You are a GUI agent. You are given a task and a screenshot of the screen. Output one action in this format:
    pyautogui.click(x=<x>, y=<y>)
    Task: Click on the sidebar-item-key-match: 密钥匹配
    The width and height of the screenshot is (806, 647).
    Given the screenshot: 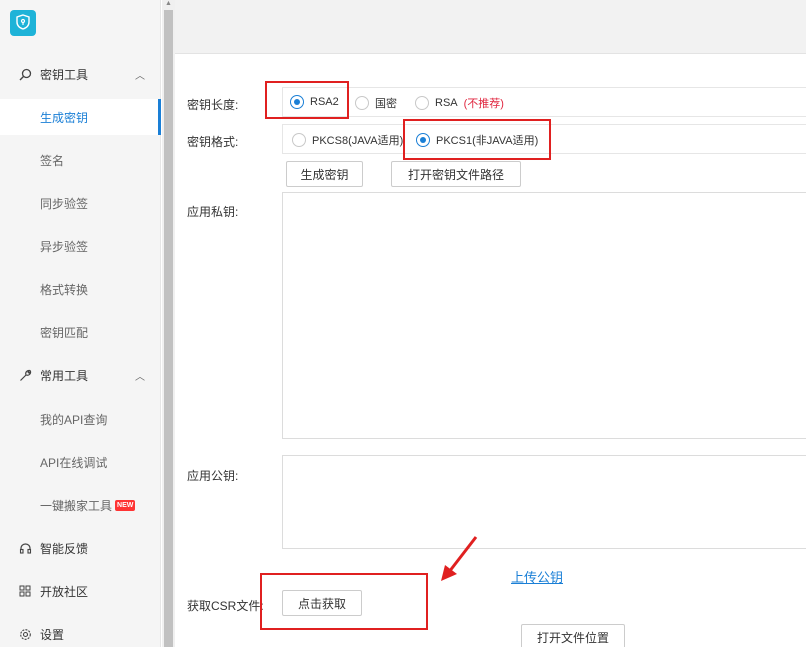 What is the action you would take?
    pyautogui.click(x=80, y=332)
    